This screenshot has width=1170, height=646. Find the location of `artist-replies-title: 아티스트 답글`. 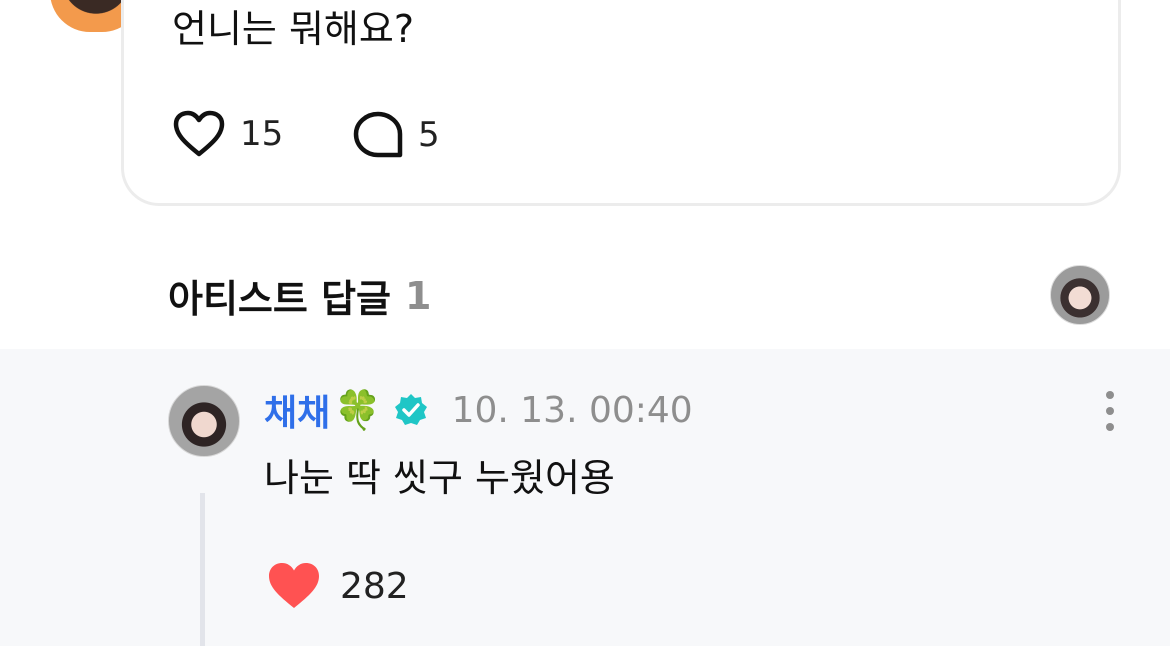

artist-replies-title: 아티스트 답글 is located at coordinates (279, 299).